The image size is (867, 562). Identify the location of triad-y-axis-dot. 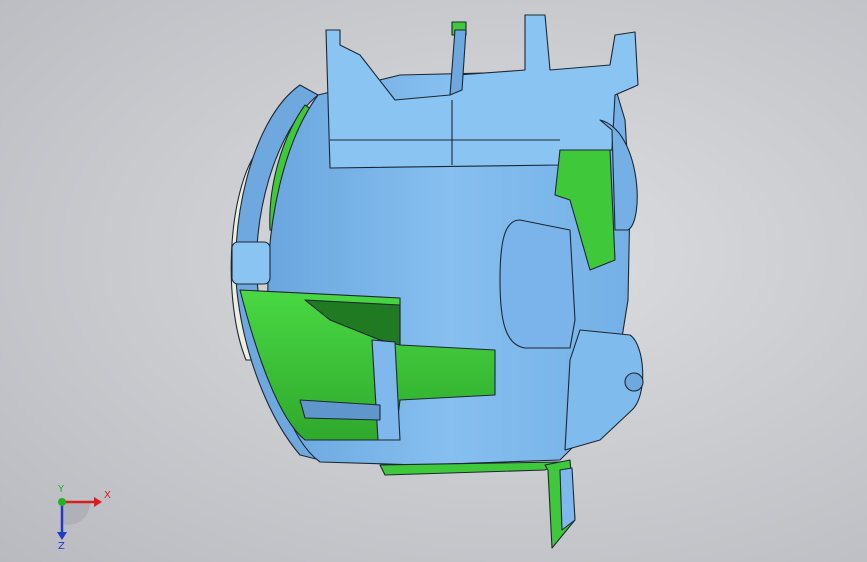
(62, 502).